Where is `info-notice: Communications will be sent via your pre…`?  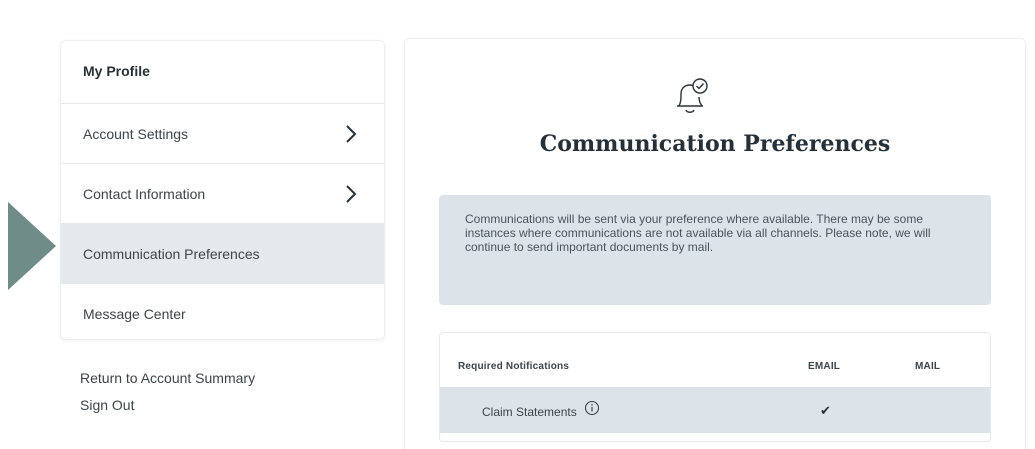 info-notice: Communications will be sent via your pre… is located at coordinates (715, 250).